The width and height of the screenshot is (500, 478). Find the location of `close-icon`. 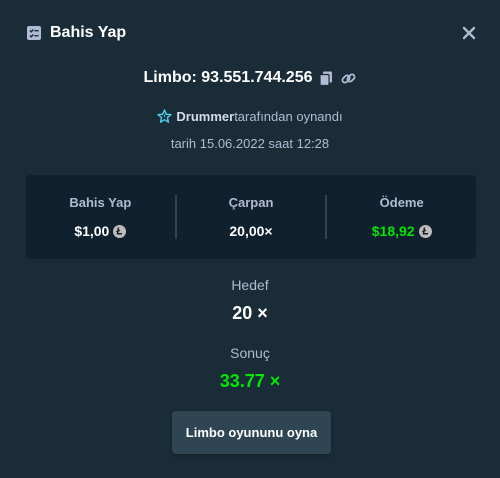

close-icon is located at coordinates (469, 33).